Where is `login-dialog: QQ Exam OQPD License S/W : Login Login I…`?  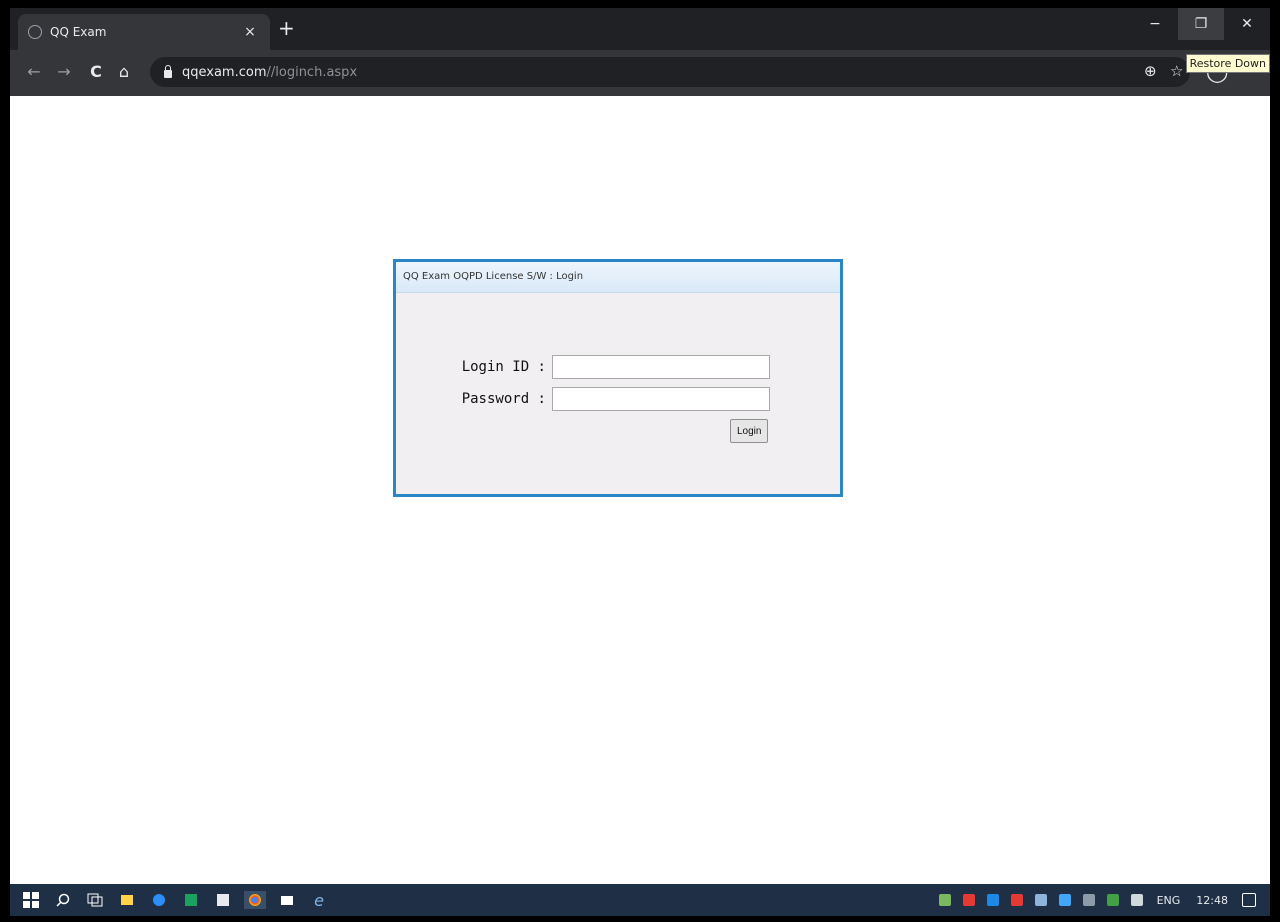 login-dialog: QQ Exam OQPD License S/W : Login Login I… is located at coordinates (618, 378).